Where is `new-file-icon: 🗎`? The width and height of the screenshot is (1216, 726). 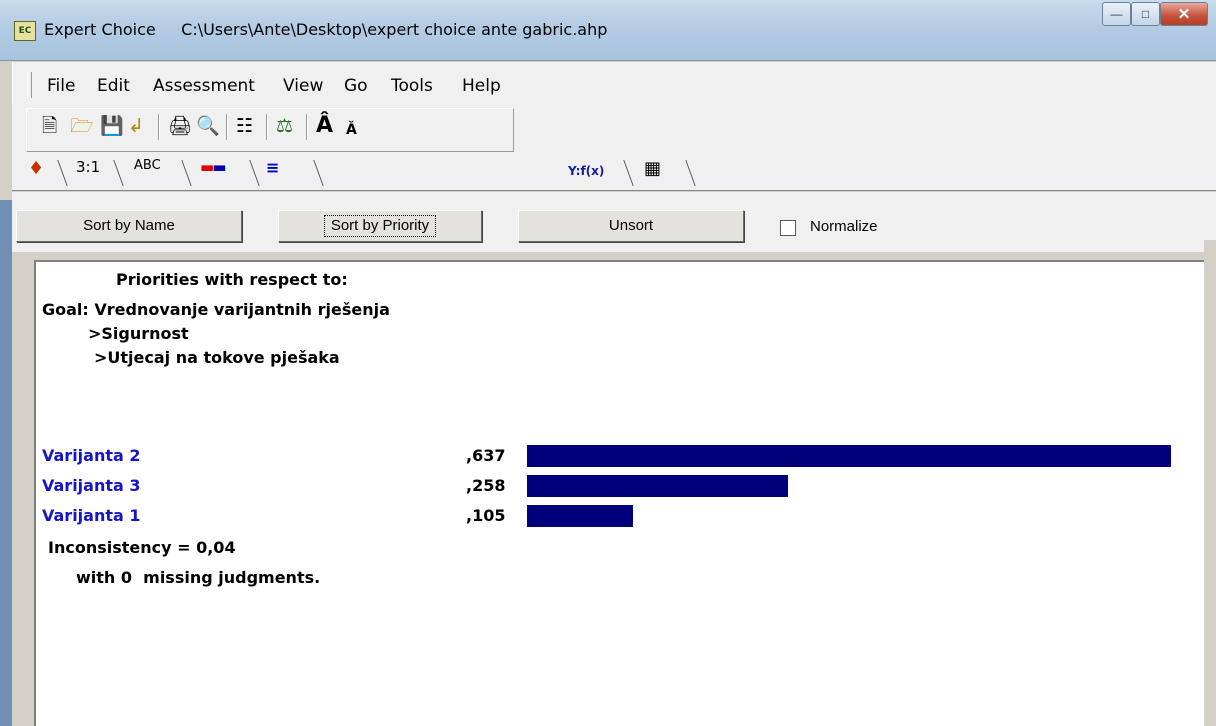 new-file-icon: 🗎 is located at coordinates (49, 126).